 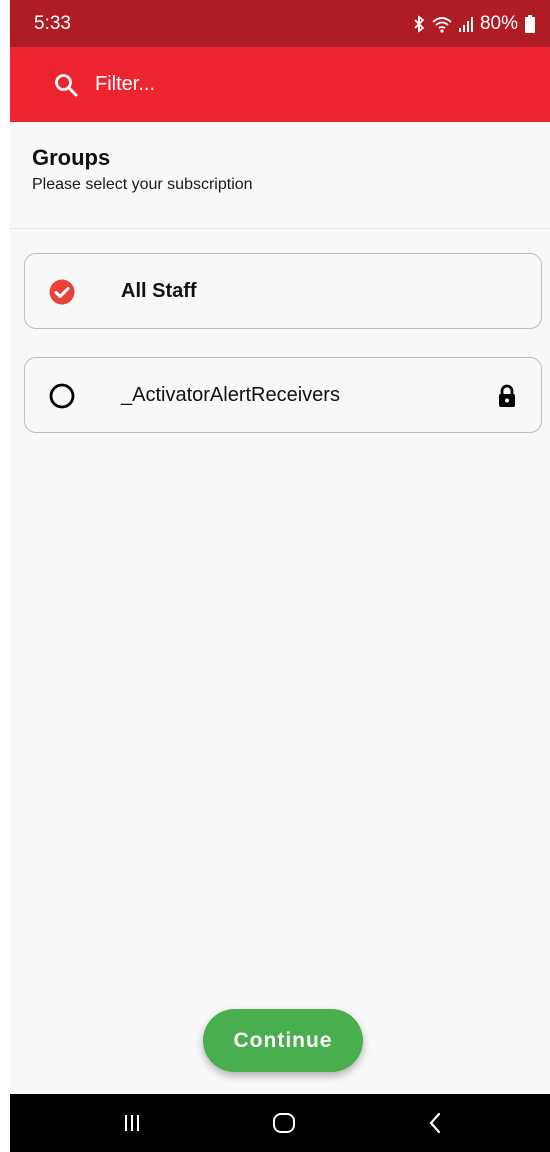 I want to click on status-indicators: 80%, so click(x=474, y=24).